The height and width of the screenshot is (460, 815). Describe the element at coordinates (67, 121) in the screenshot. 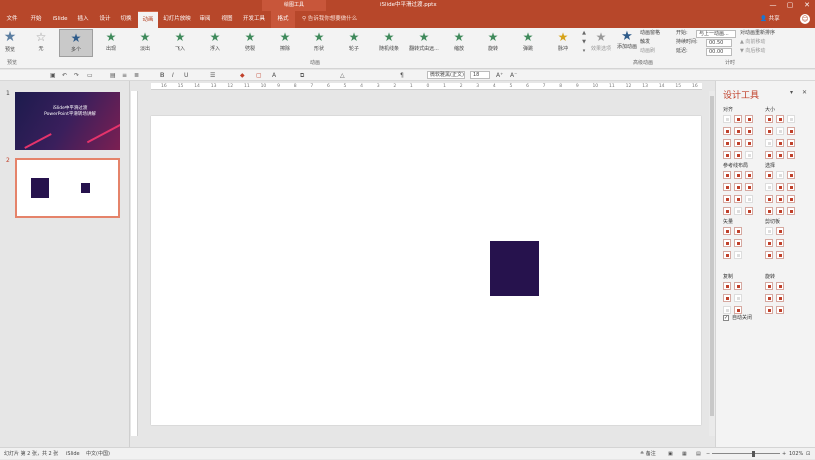

I see `slide-thumbnail-1: iSlide中平滑过渡 PowerPoint平滑转场讲解` at that location.